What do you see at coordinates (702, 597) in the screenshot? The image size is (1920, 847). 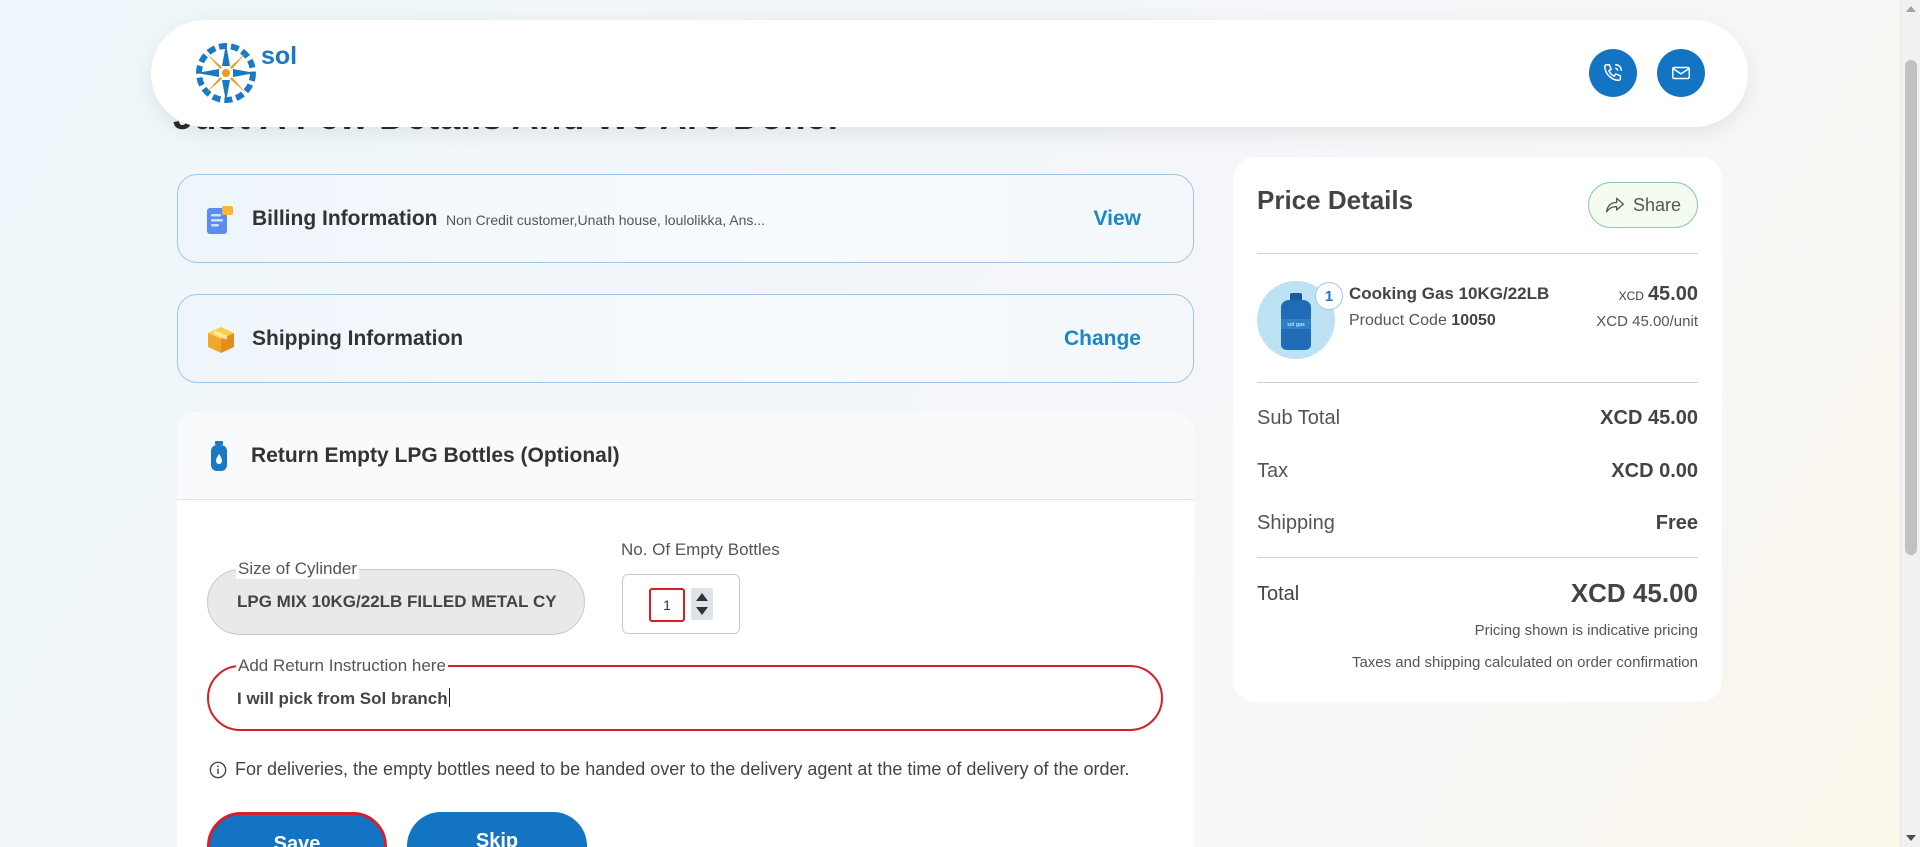 I see `stepper-up-icon` at bounding box center [702, 597].